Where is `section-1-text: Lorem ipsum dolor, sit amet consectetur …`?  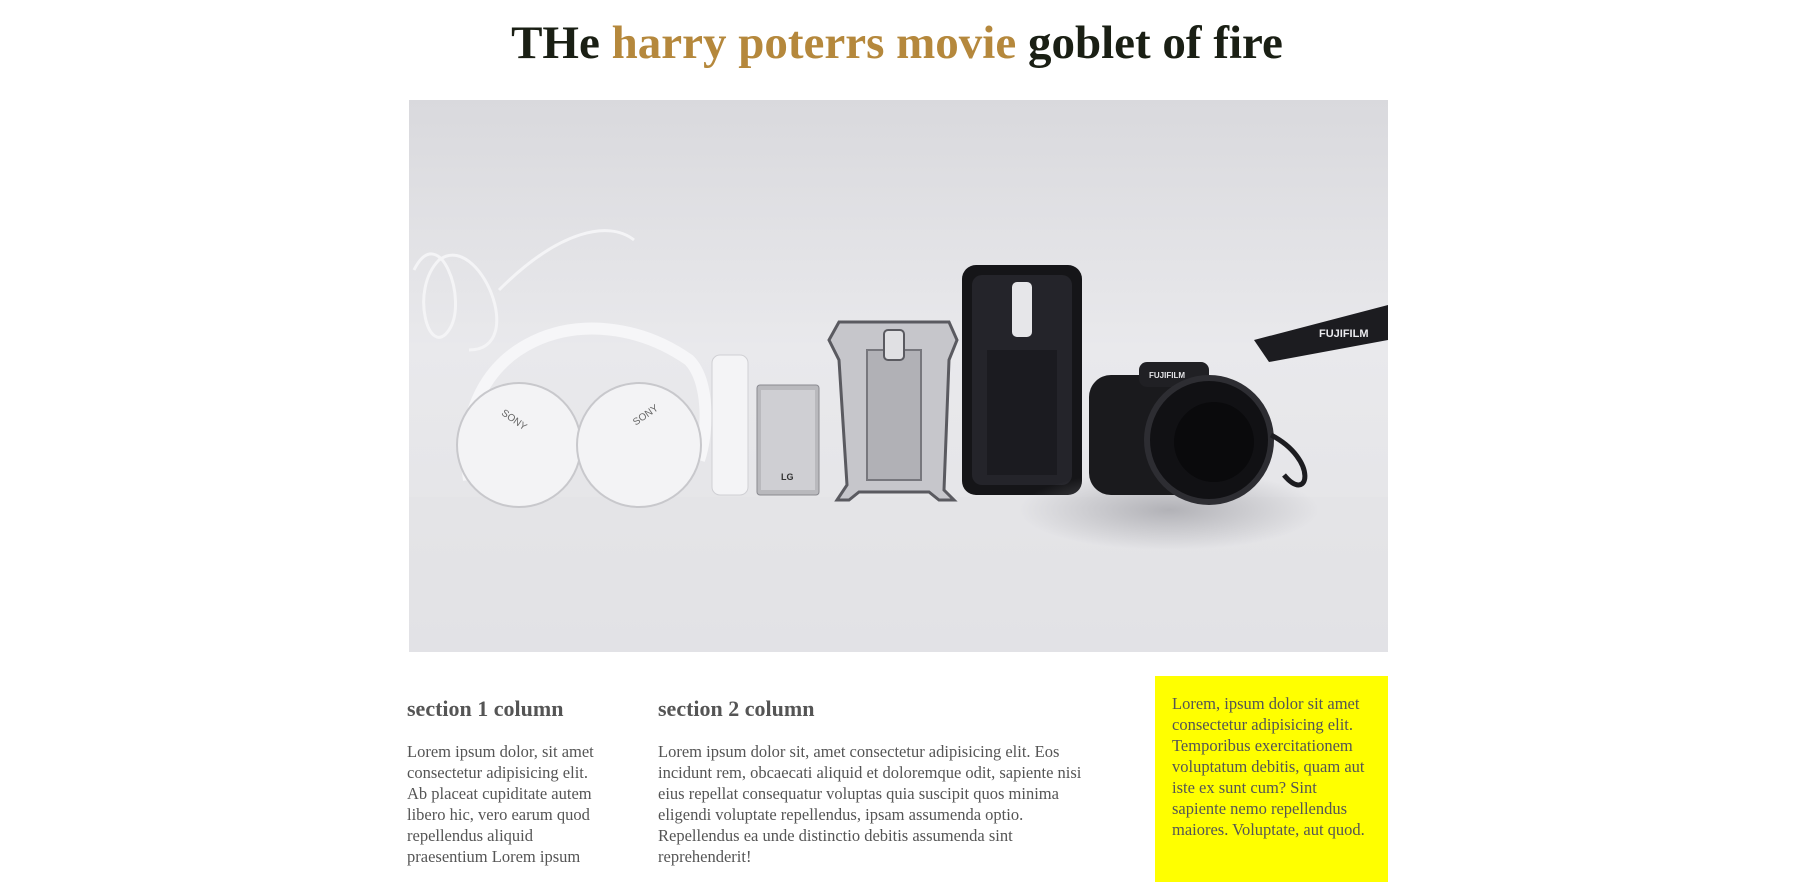 section-1-text: Lorem ipsum dolor, sit amet consectetur … is located at coordinates (500, 804).